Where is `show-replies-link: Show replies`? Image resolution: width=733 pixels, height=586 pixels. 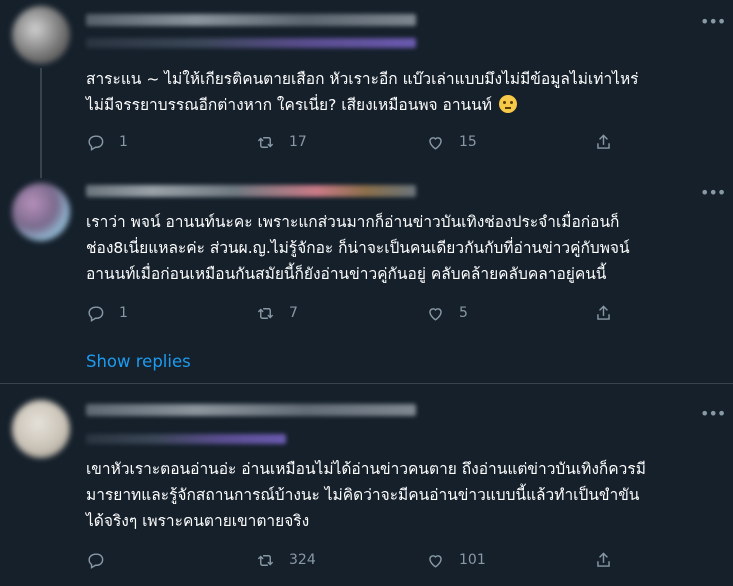 show-replies-link: Show replies is located at coordinates (138, 361).